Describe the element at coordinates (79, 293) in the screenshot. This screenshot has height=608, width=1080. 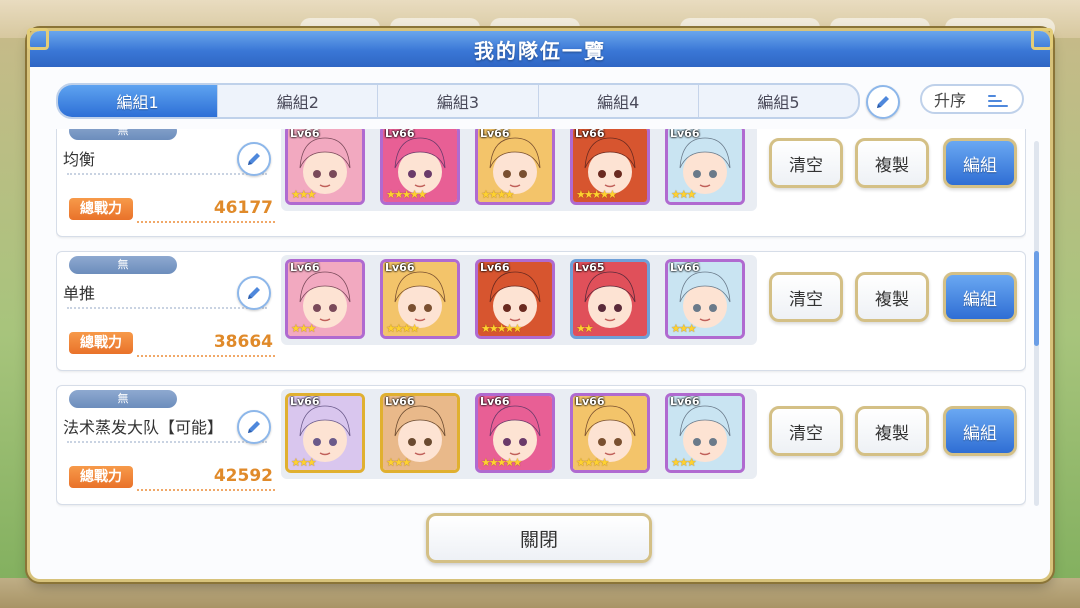
I see `team-name: 单推` at that location.